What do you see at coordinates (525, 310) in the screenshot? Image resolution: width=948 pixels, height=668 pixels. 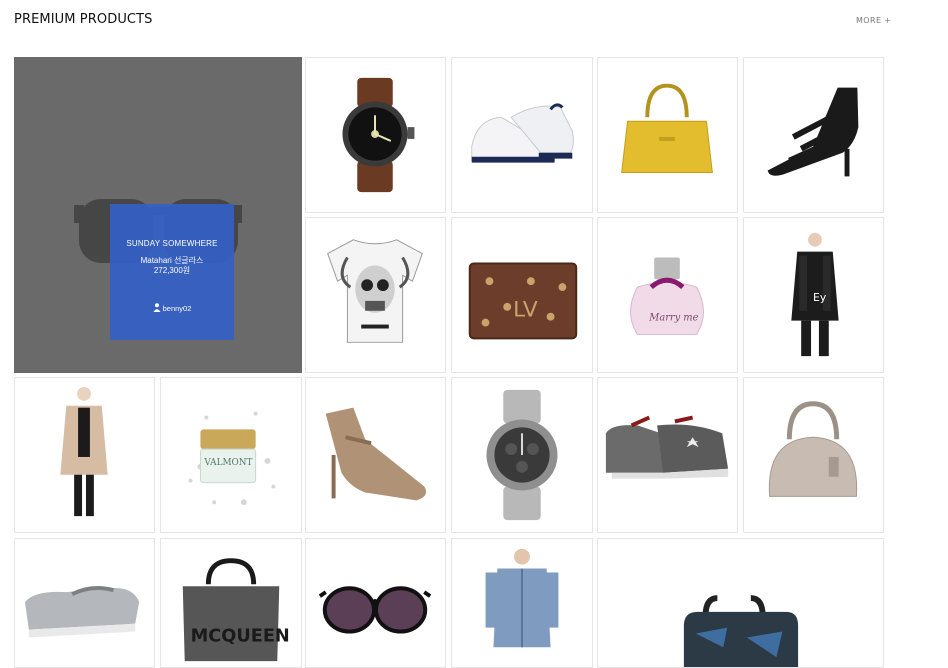 I see `svg-text: LV` at bounding box center [525, 310].